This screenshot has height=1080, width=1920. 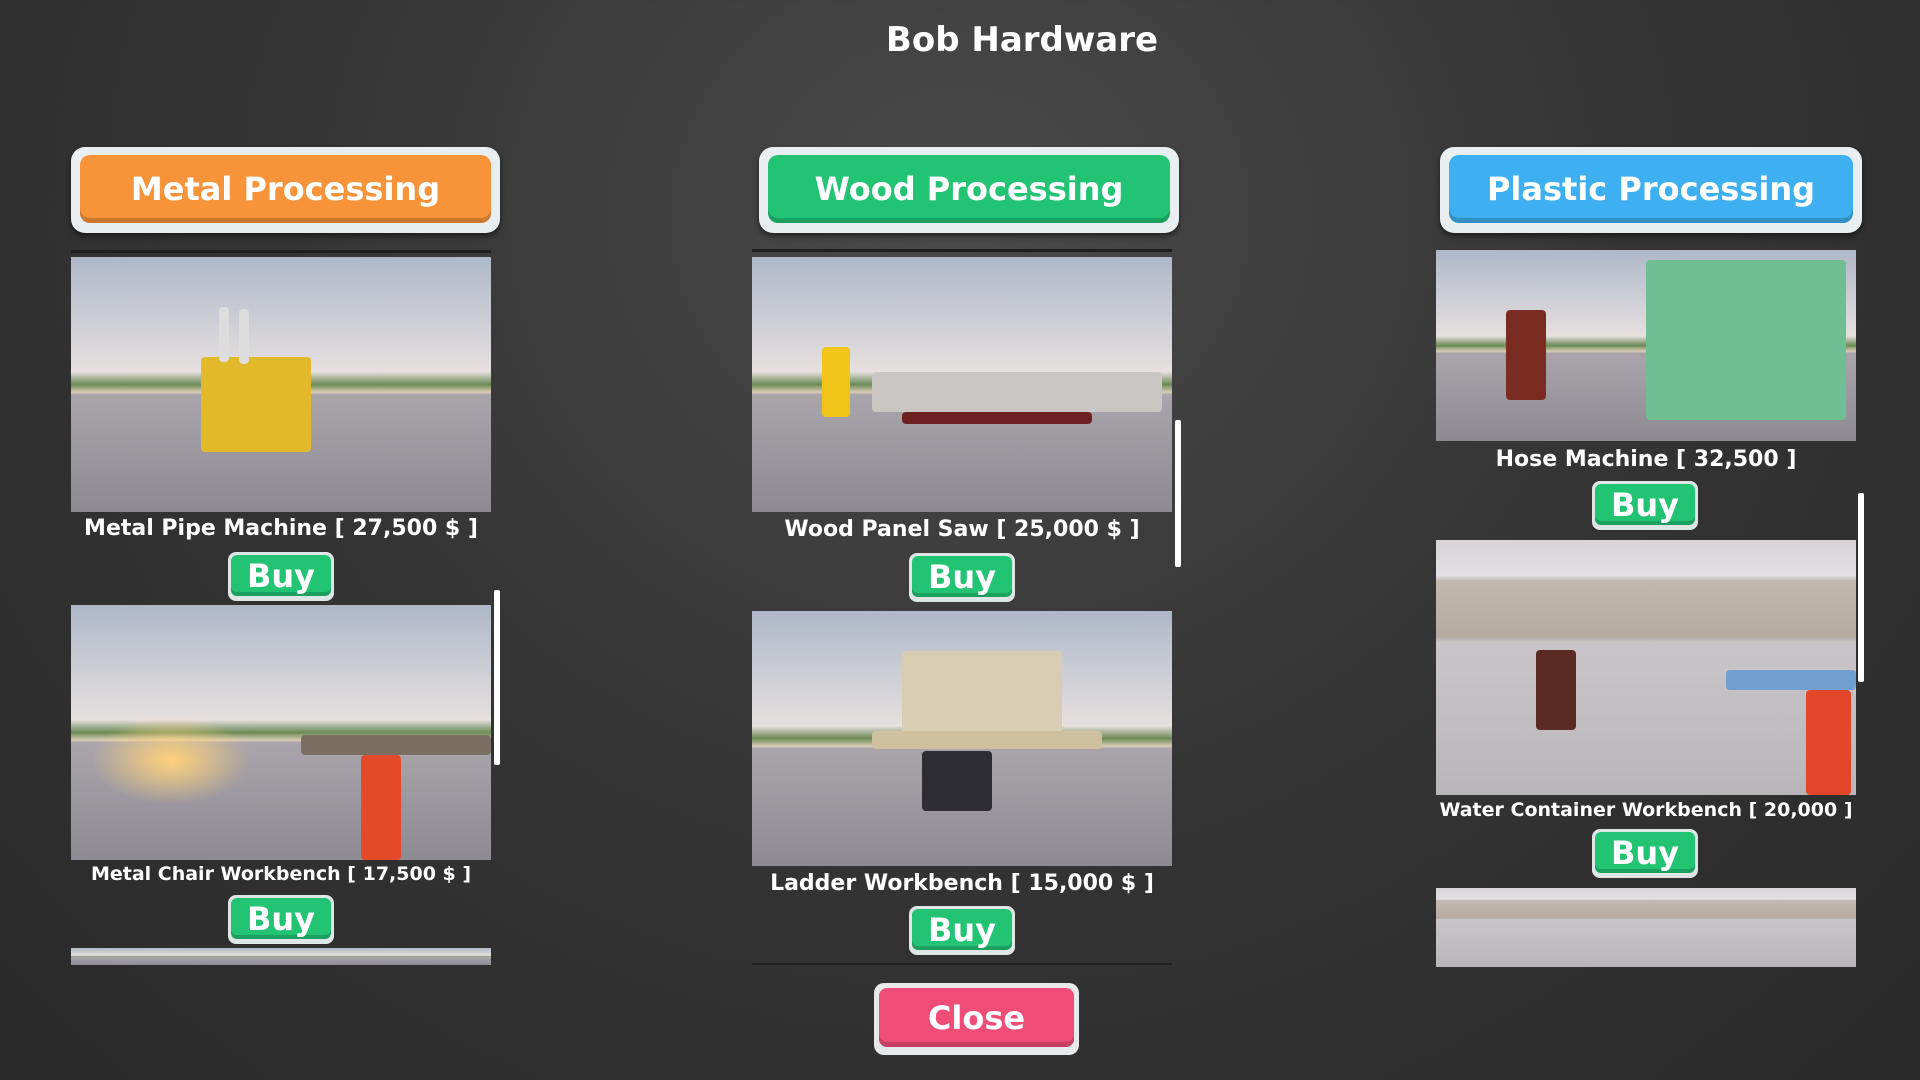 What do you see at coordinates (1861, 587) in the screenshot?
I see `plastic-list-scrollbar` at bounding box center [1861, 587].